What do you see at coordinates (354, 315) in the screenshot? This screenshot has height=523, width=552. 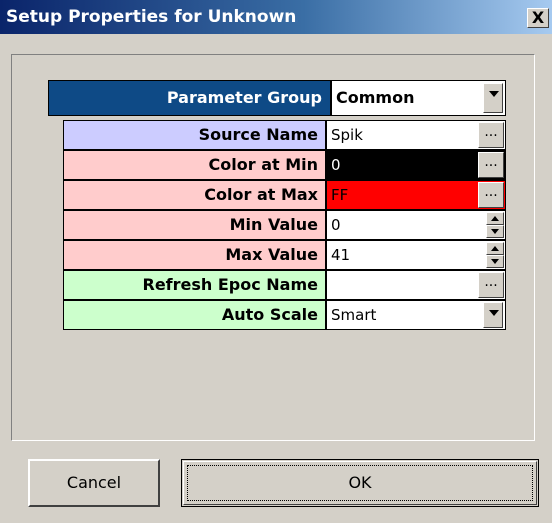 I see `property-value: Smart` at bounding box center [354, 315].